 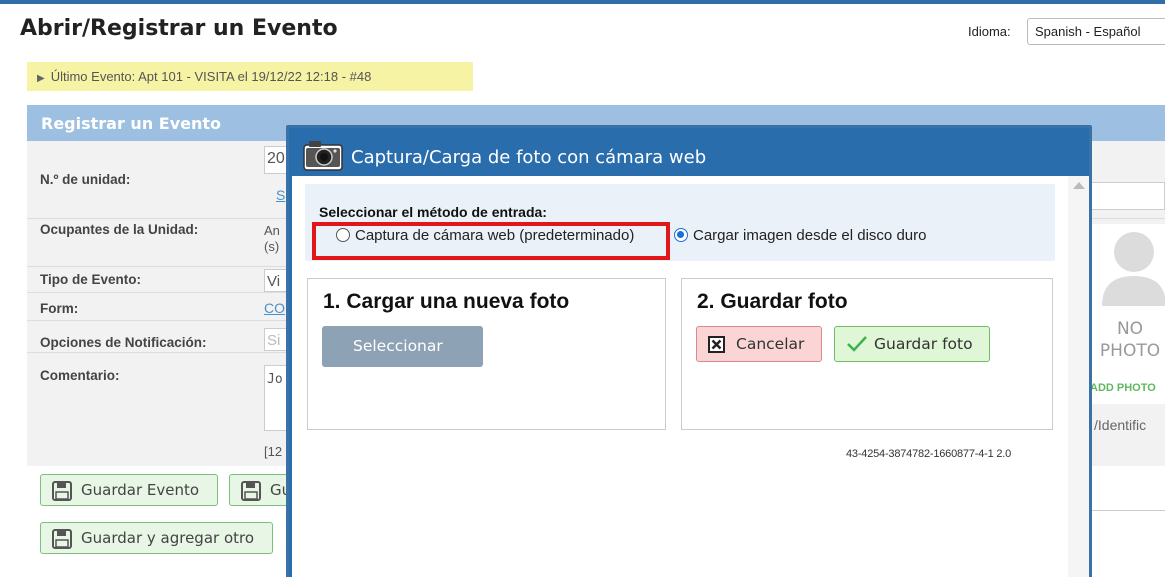 What do you see at coordinates (681, 235) in the screenshot?
I see `disk-radio` at bounding box center [681, 235].